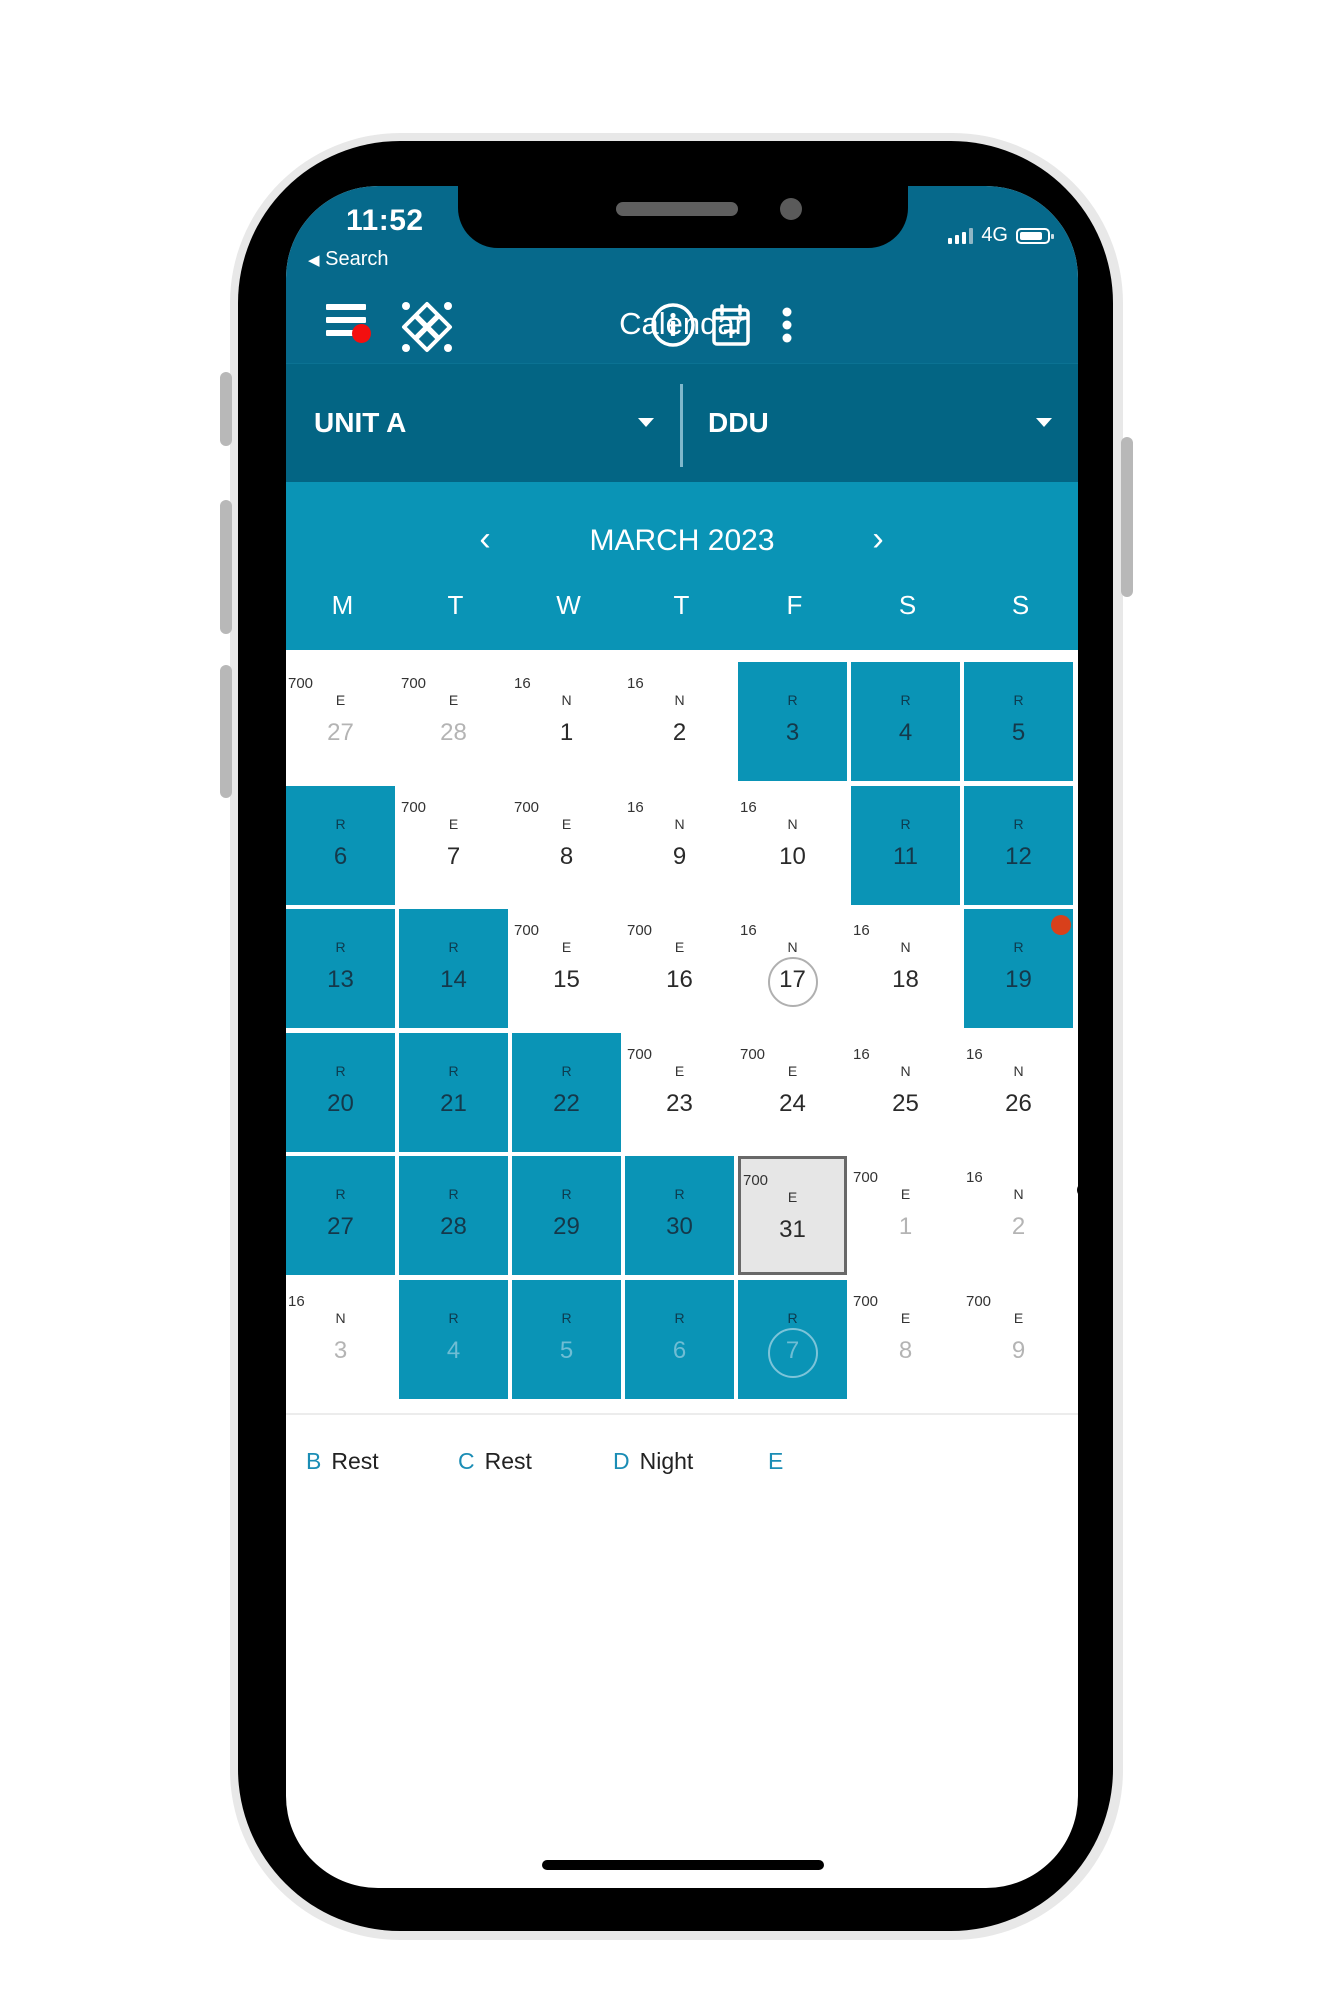 This screenshot has height=2000, width=1317. I want to click on calendar-day-cell: R 20, so click(340, 1092).